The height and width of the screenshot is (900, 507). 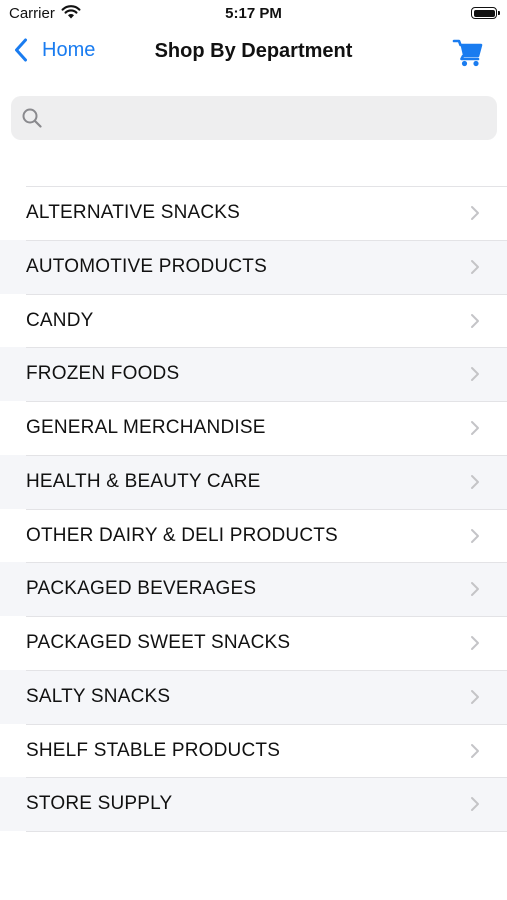 I want to click on back-button: Home, so click(x=54, y=50).